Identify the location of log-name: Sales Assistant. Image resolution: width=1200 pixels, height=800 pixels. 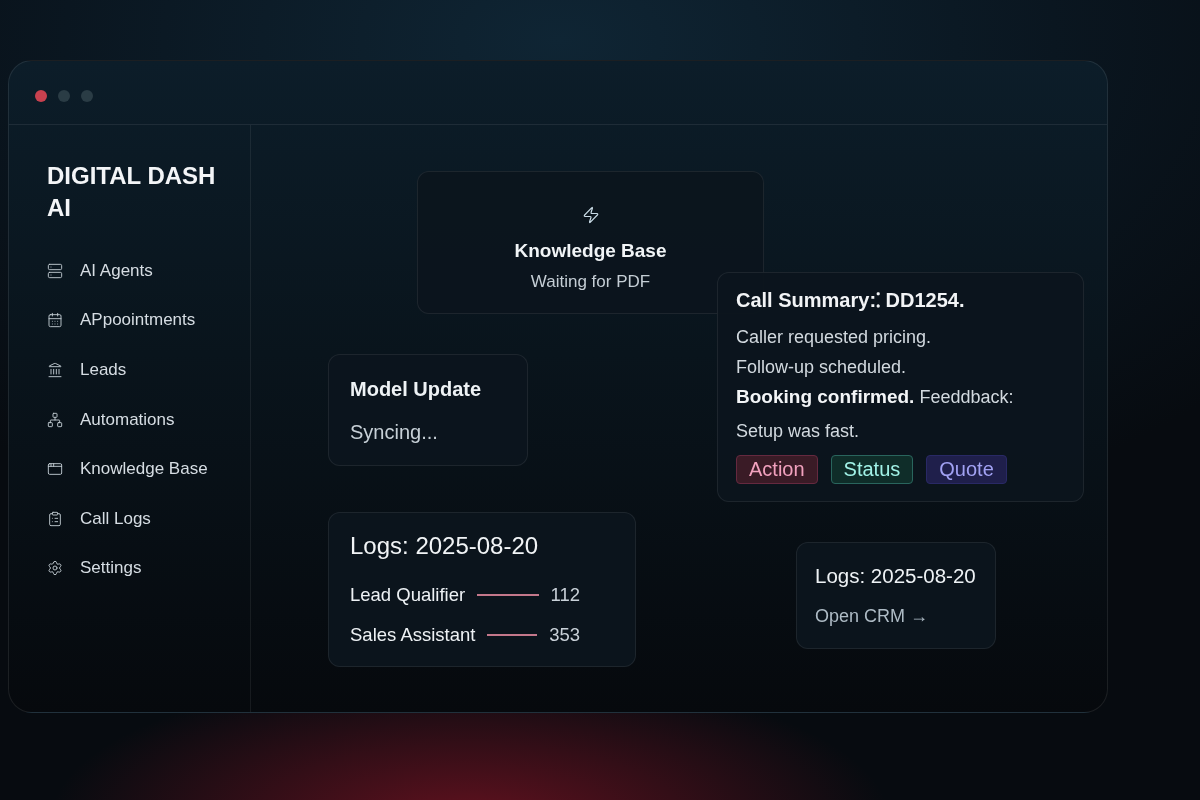
(413, 635).